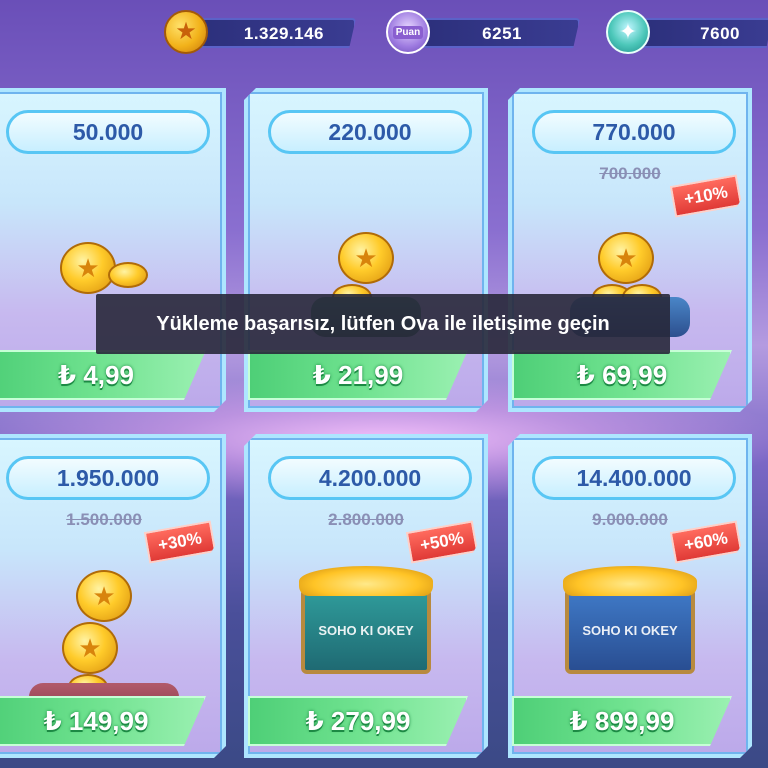 The height and width of the screenshot is (768, 768). I want to click on blue-treasure-chest-icon: SOHO KI OKEY, so click(630, 631).